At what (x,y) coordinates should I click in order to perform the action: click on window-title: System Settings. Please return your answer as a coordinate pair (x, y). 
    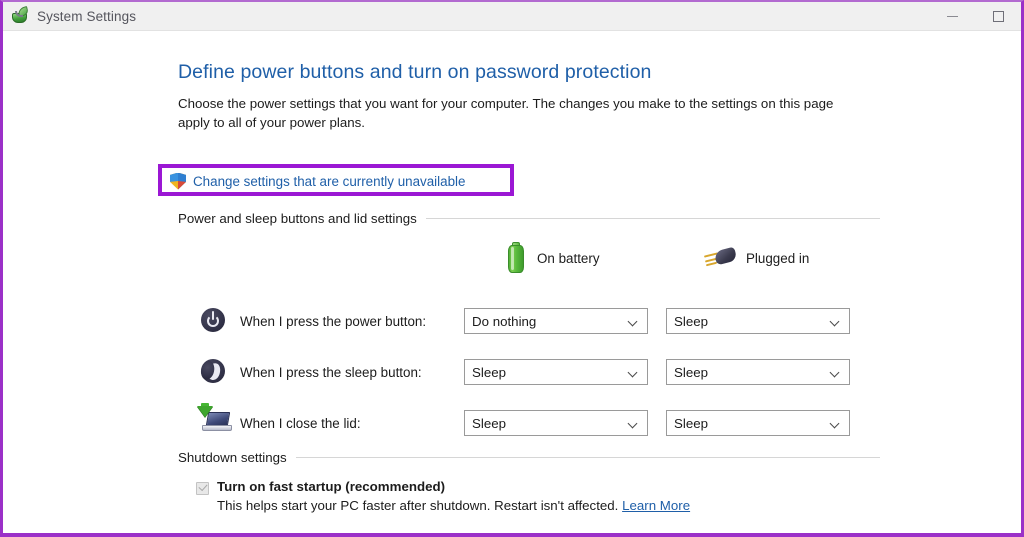
    Looking at the image, I should click on (87, 16).